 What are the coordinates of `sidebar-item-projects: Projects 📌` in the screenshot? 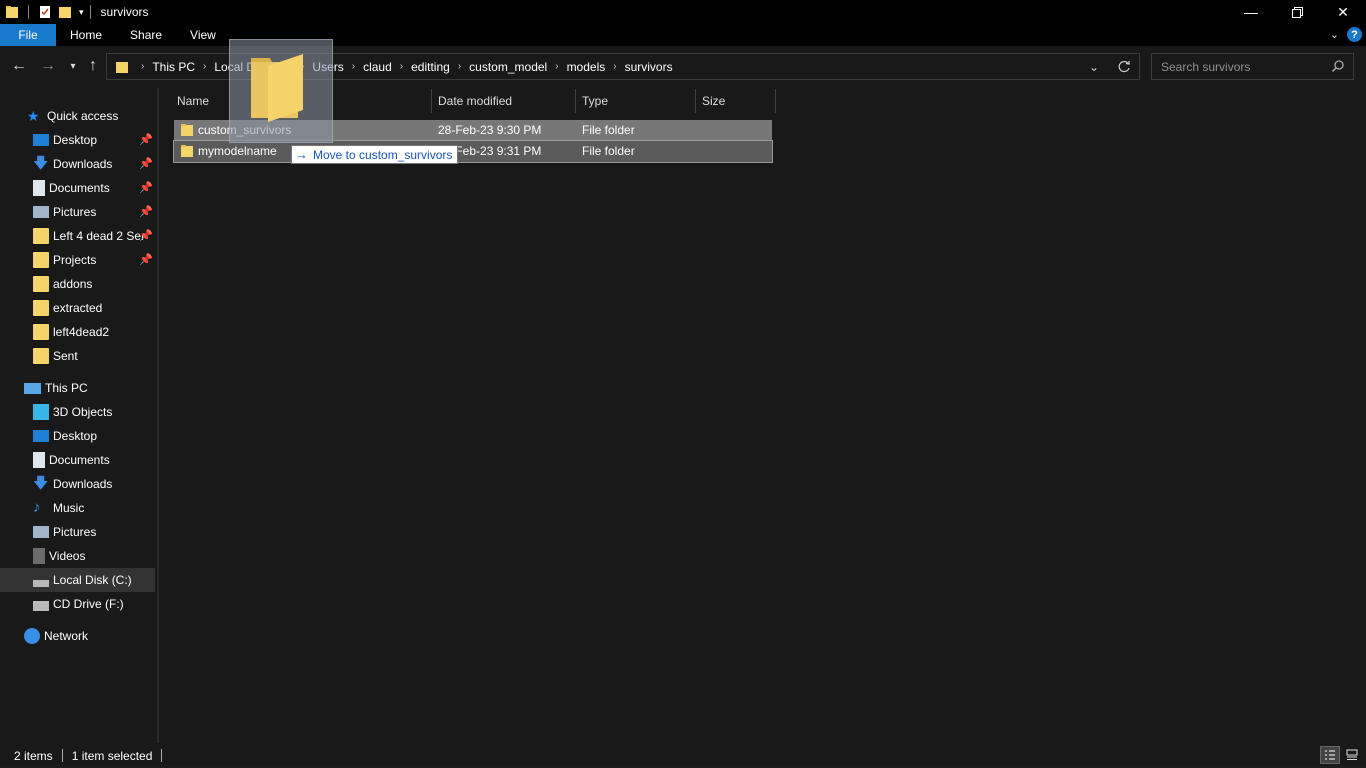 It's located at (78, 260).